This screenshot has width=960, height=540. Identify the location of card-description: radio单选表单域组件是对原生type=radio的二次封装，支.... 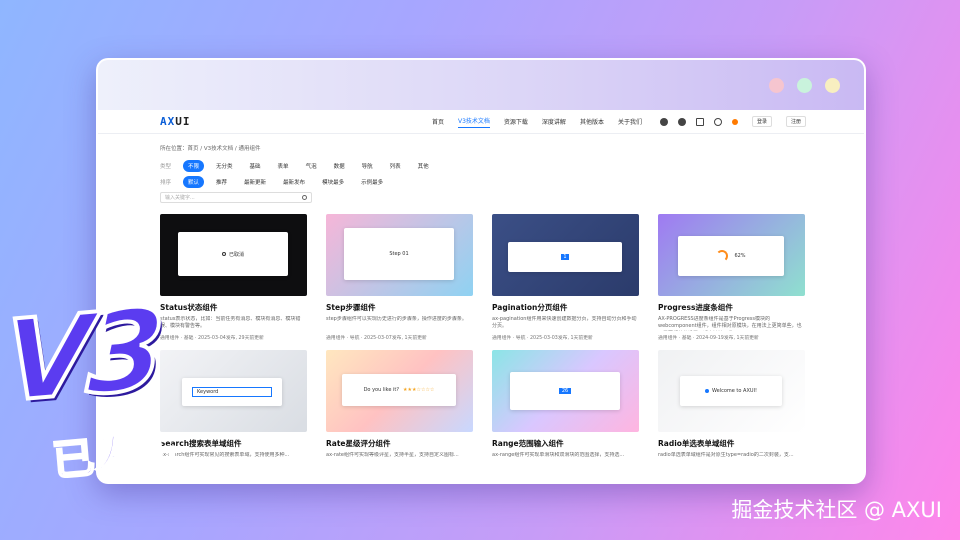
(726, 455).